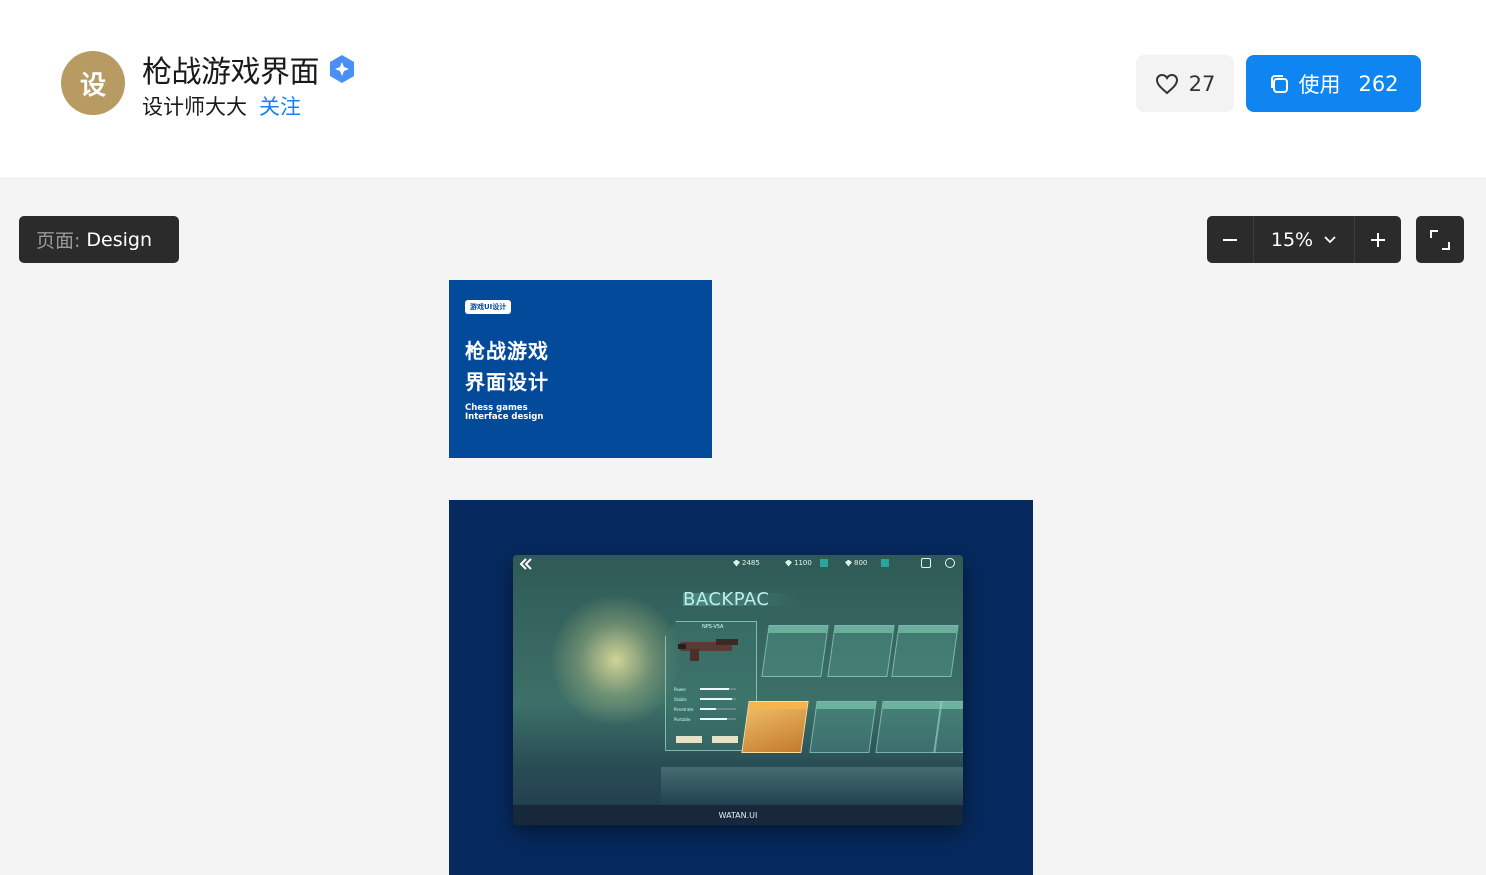 The height and width of the screenshot is (875, 1486). What do you see at coordinates (803, 563) in the screenshot?
I see `stat-value-2: 1100` at bounding box center [803, 563].